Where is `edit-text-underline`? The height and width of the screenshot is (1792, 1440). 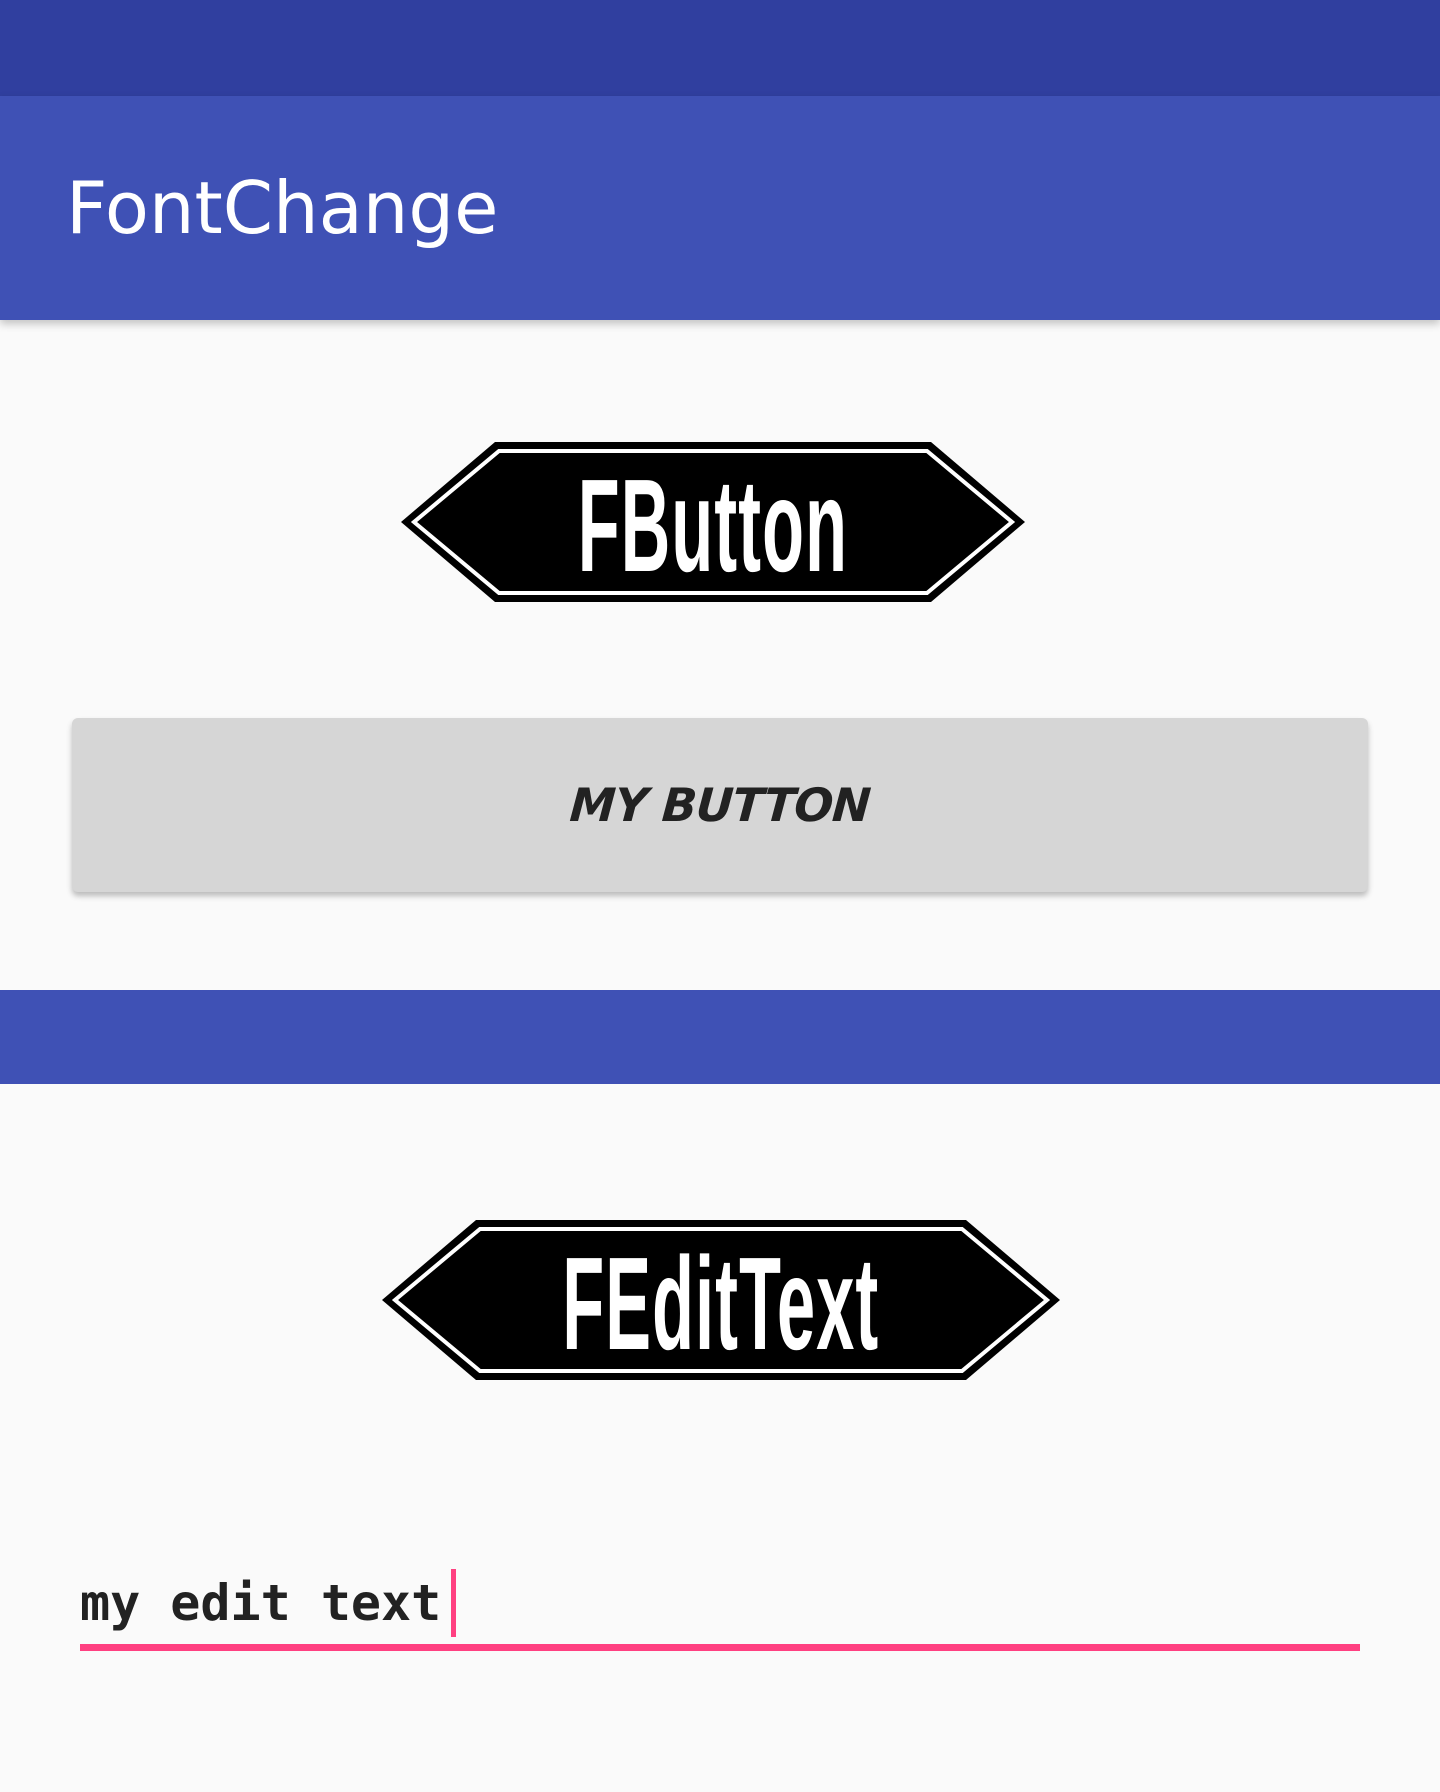 edit-text-underline is located at coordinates (720, 1647).